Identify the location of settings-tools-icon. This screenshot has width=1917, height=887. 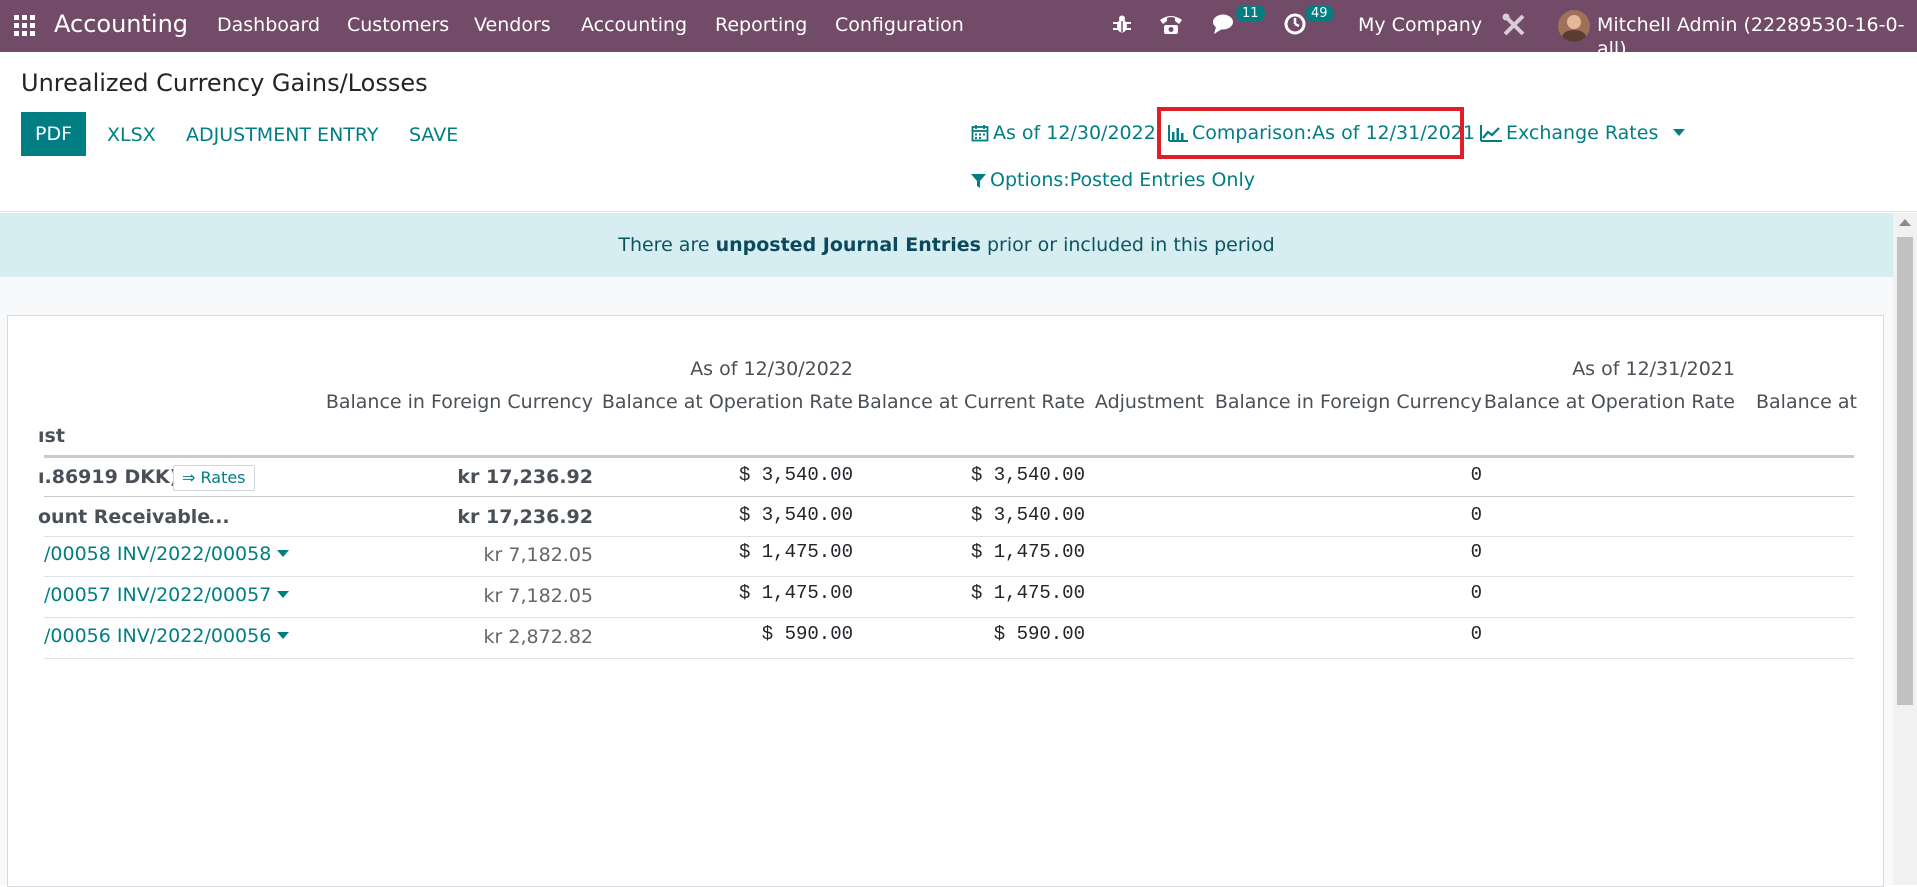
(1514, 25).